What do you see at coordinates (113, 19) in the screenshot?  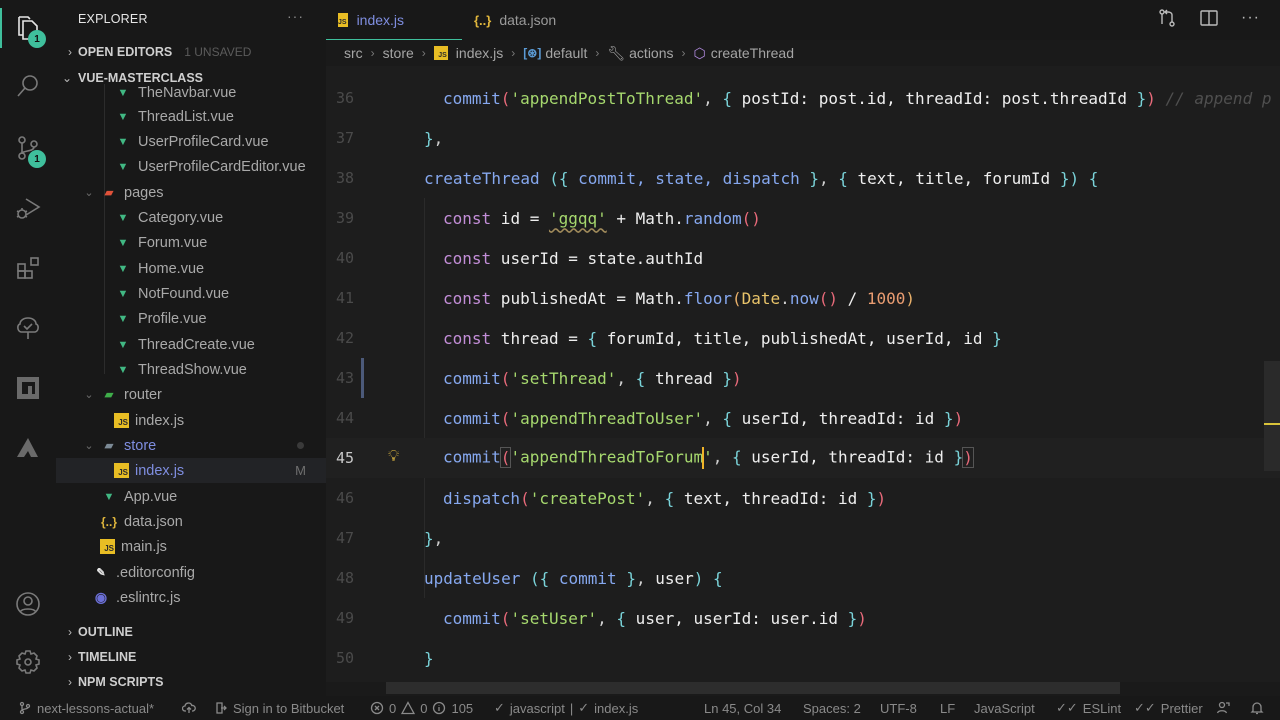 I see `explorer-title: EXPLORER` at bounding box center [113, 19].